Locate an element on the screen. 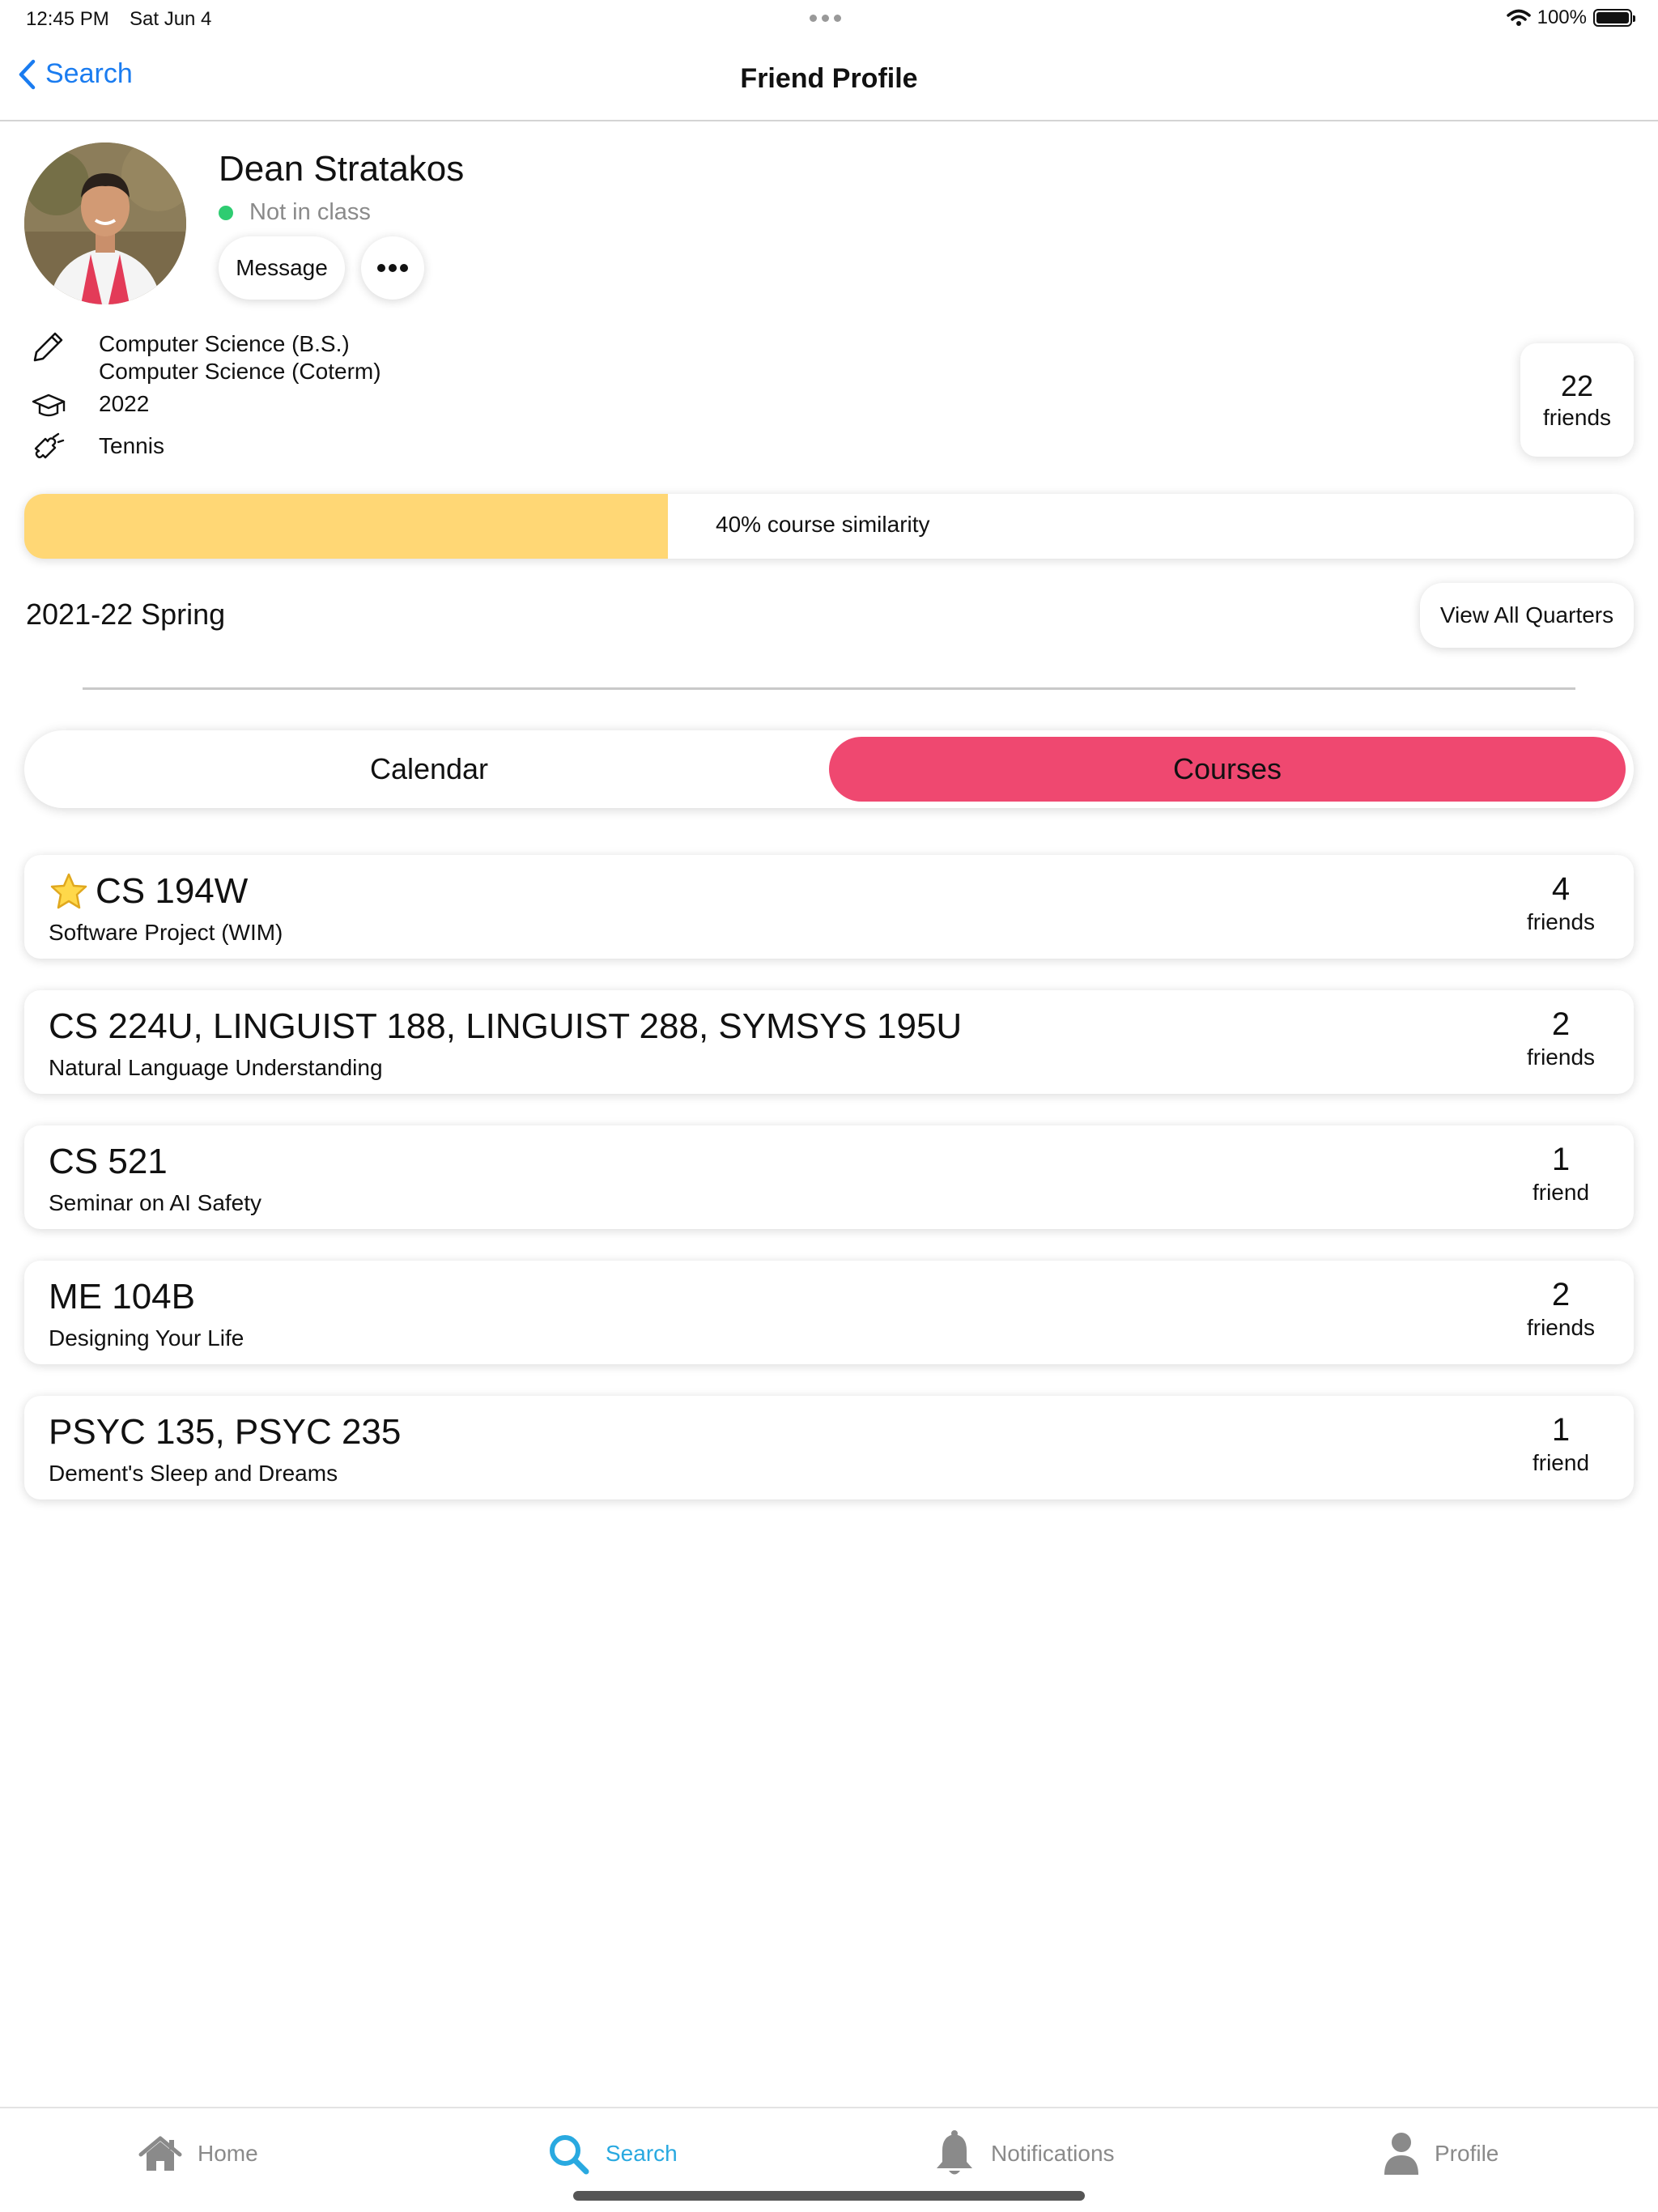 This screenshot has height=2212, width=1658. status-bar: 12:45 PM Sat Jun 4 100% is located at coordinates (829, 19).